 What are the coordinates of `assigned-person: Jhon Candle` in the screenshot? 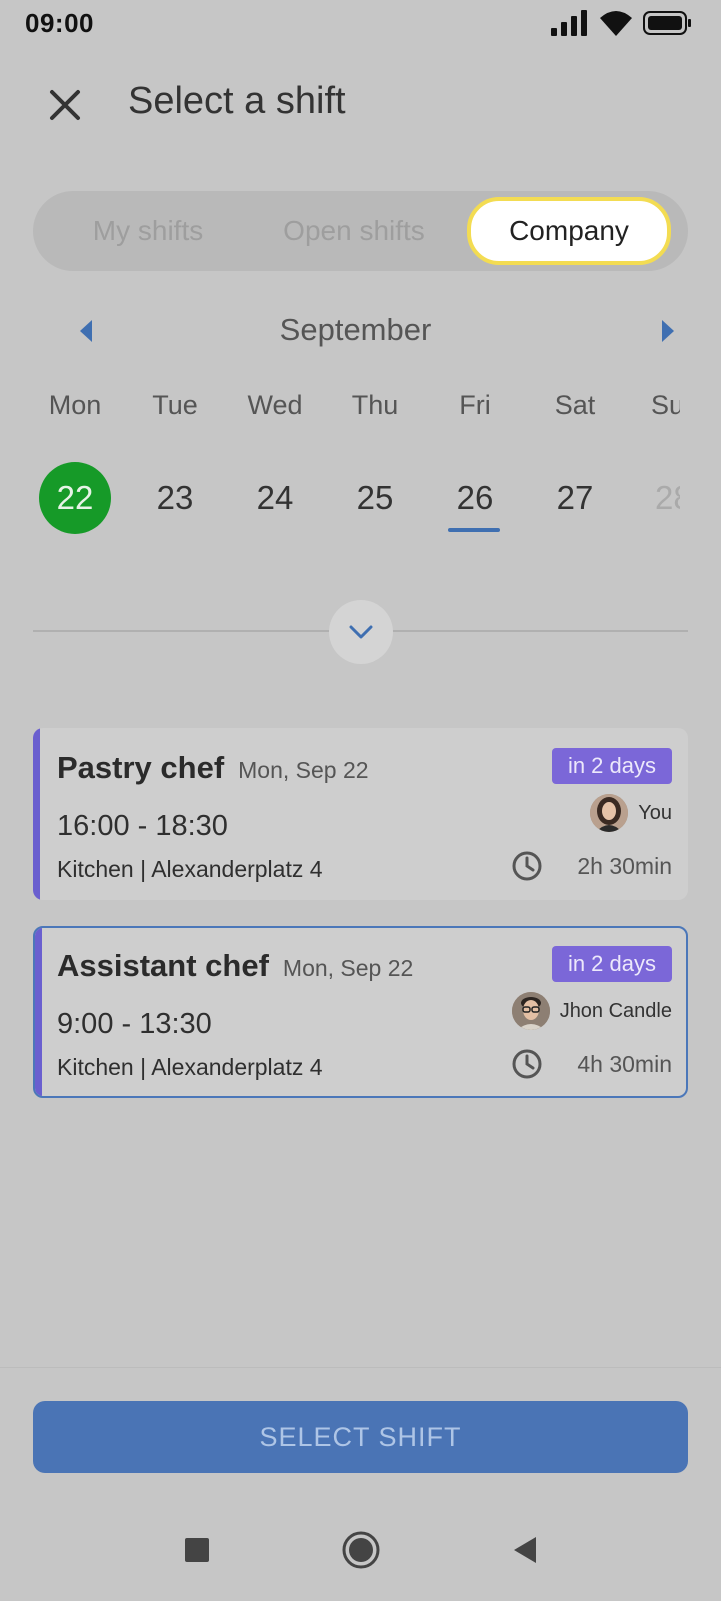 It's located at (591, 1011).